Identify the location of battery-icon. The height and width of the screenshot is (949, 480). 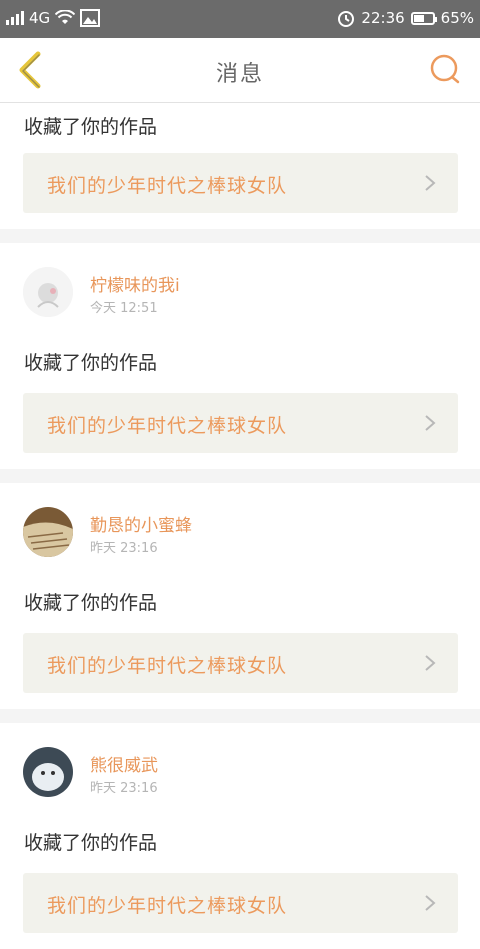
(423, 18).